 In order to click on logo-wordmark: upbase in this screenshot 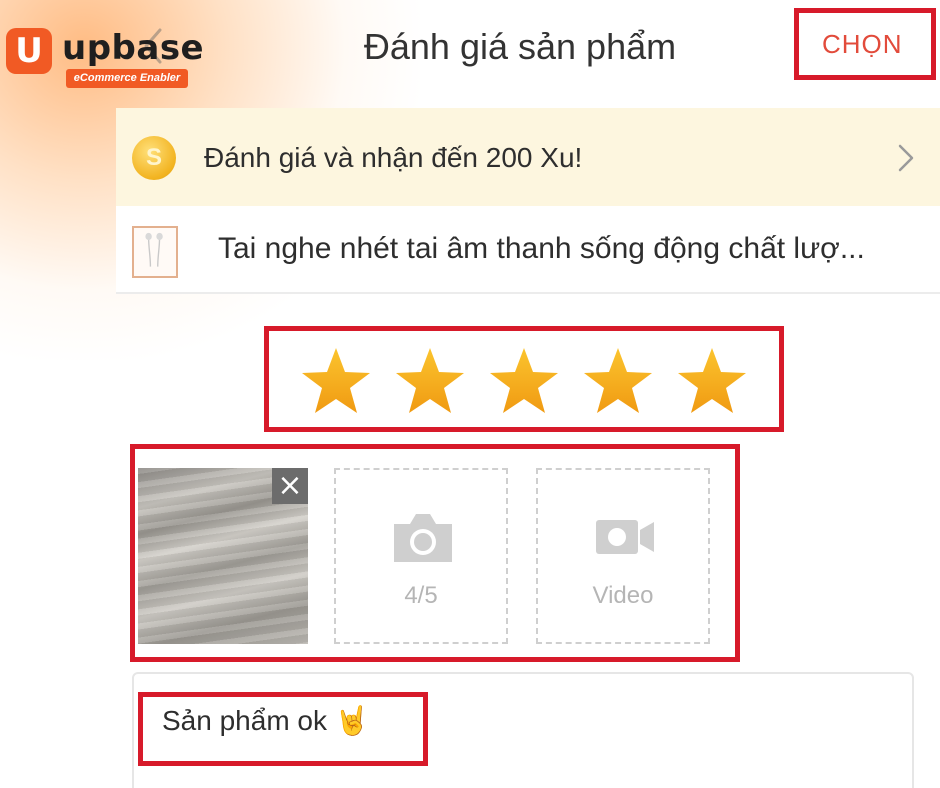, I will do `click(133, 48)`.